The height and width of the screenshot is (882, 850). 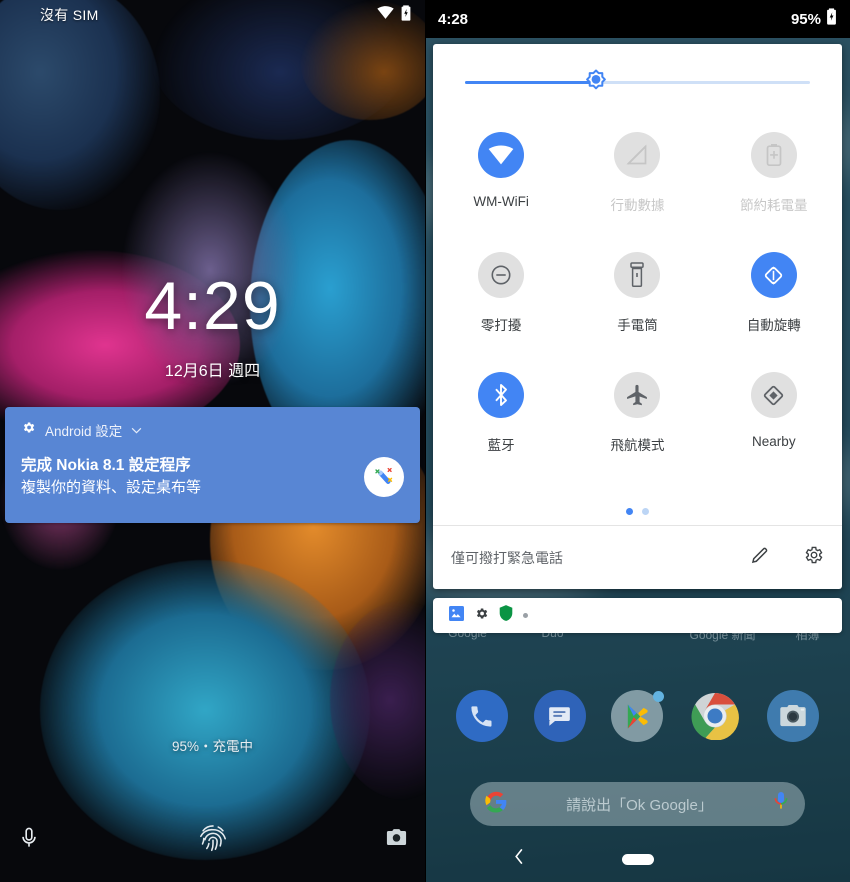 What do you see at coordinates (781, 804) in the screenshot?
I see `mic-icon` at bounding box center [781, 804].